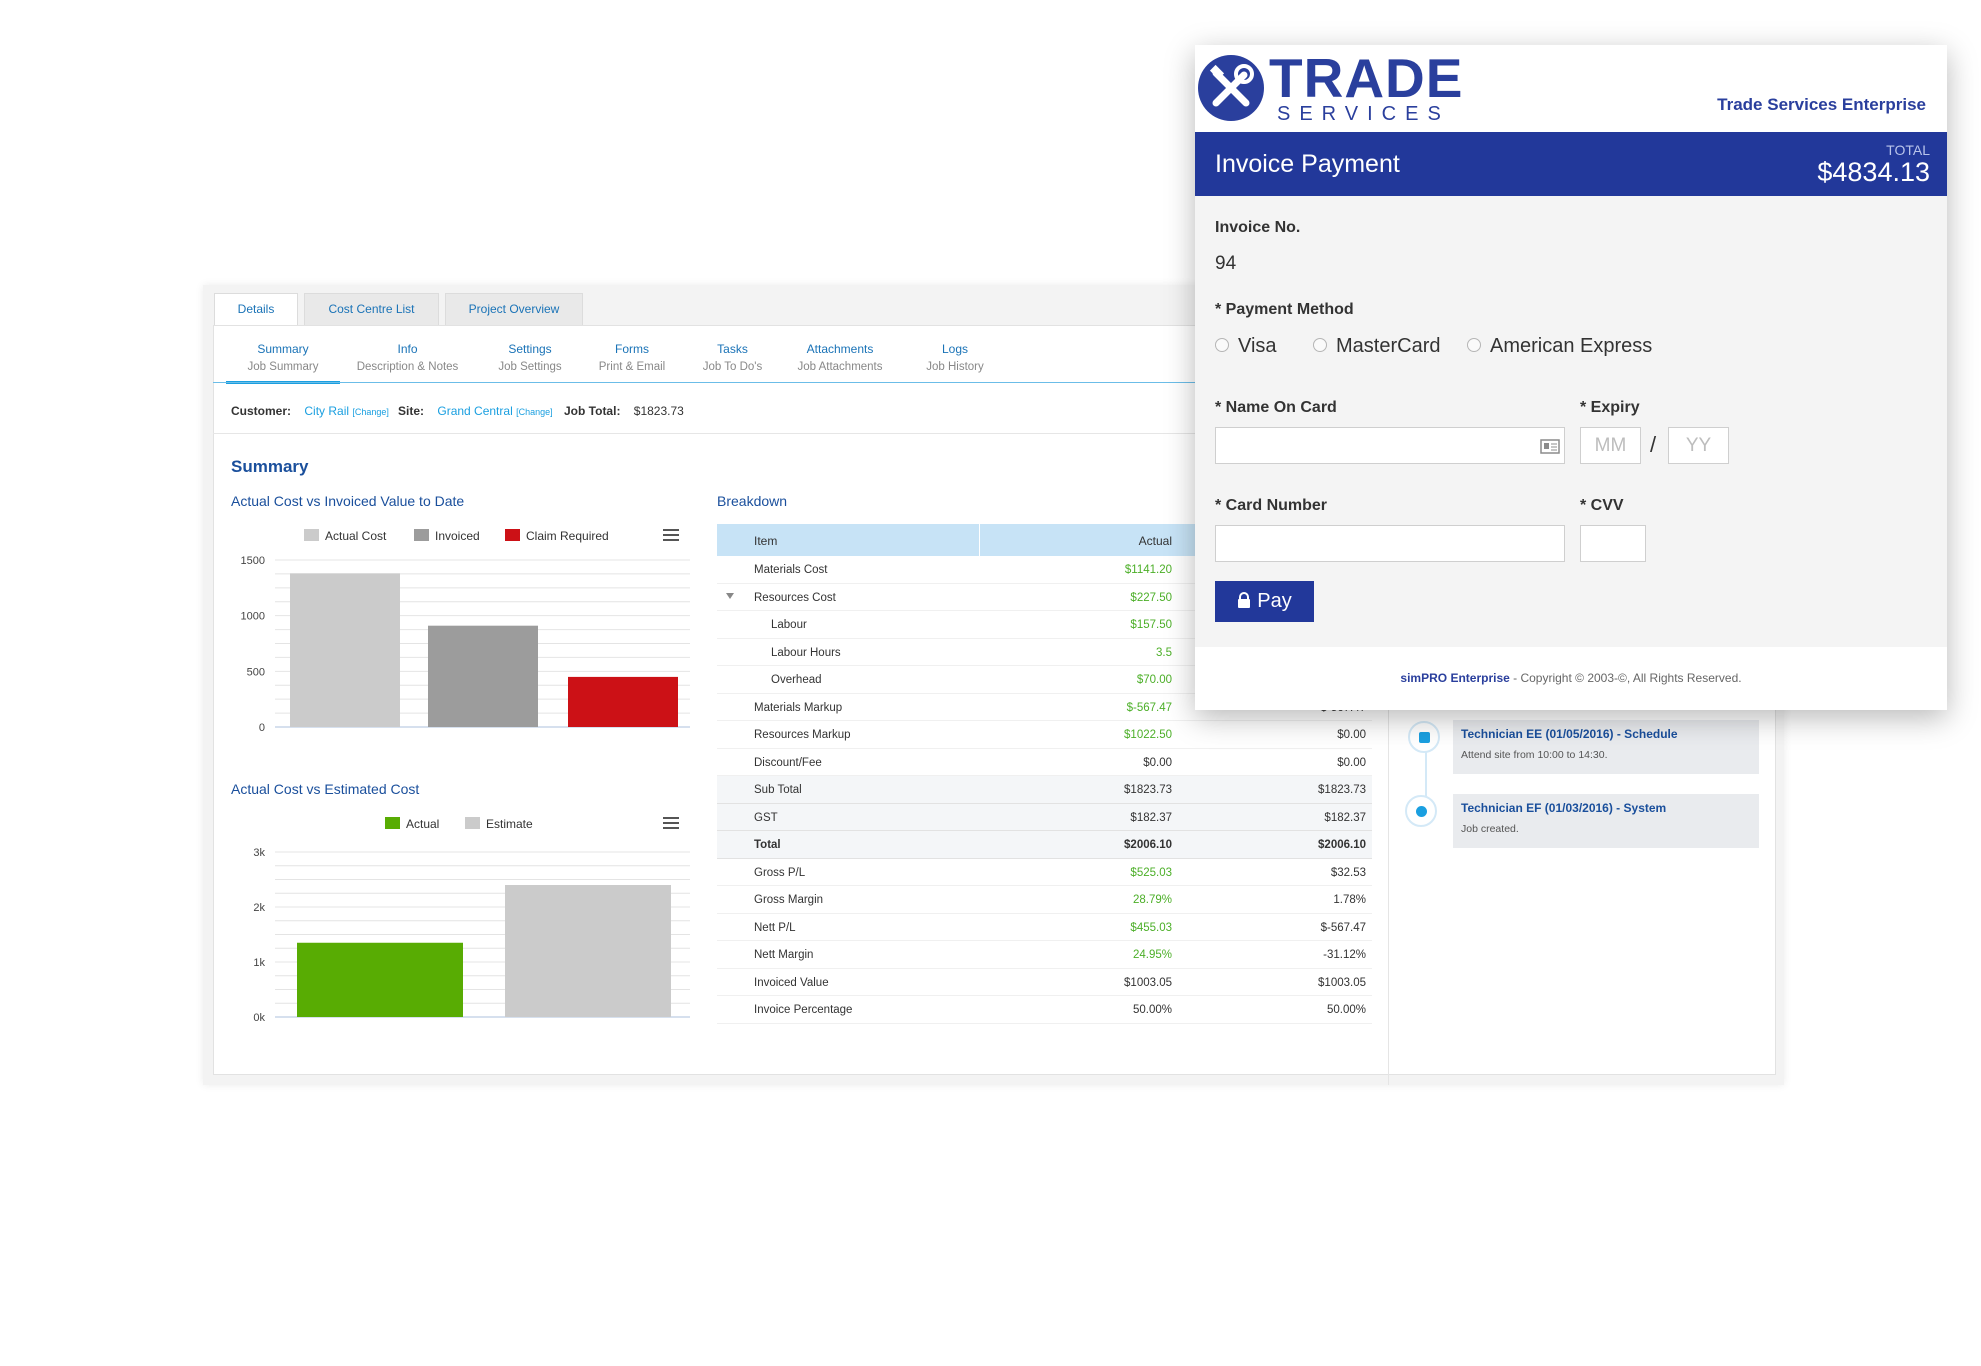 The image size is (1981, 1366). I want to click on breakdown-row-actual: $182.37, so click(1151, 817).